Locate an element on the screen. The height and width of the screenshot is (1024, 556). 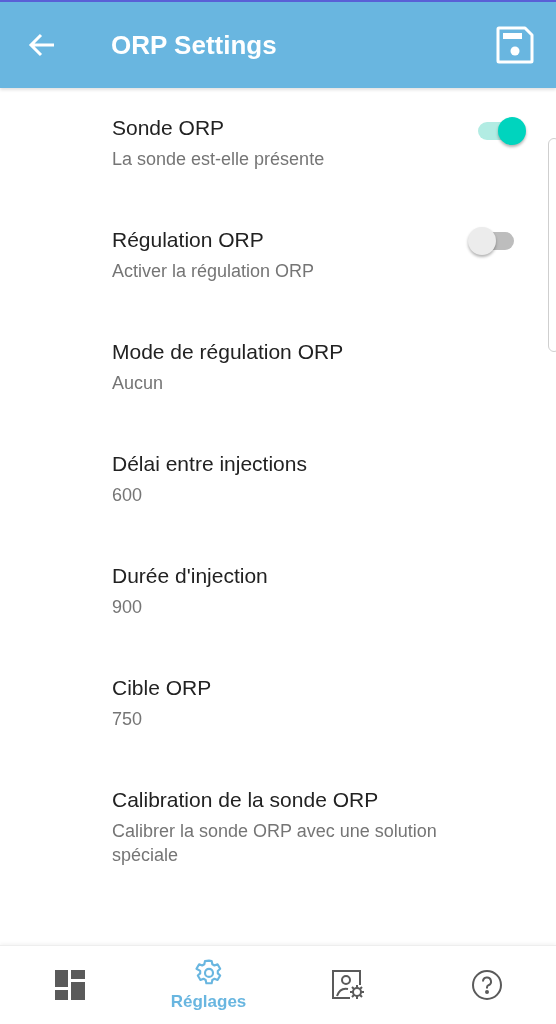
setting-title: Sonde ORP is located at coordinates (169, 128).